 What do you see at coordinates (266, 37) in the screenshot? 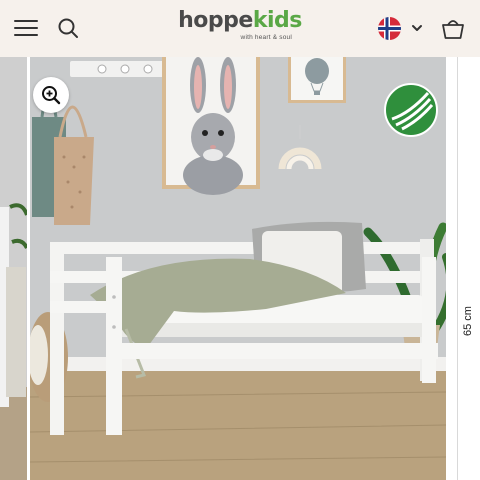
I see `logo-tagline: with heart & soul` at bounding box center [266, 37].